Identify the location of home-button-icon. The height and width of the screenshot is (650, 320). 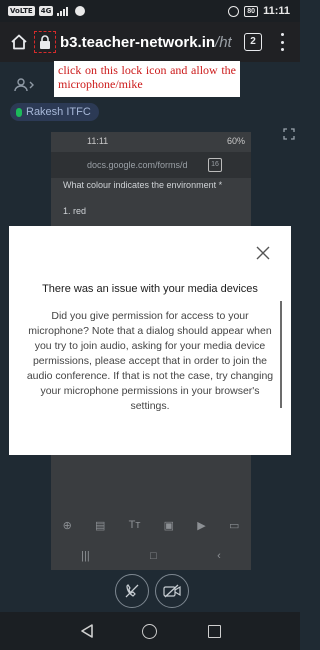
(149, 631).